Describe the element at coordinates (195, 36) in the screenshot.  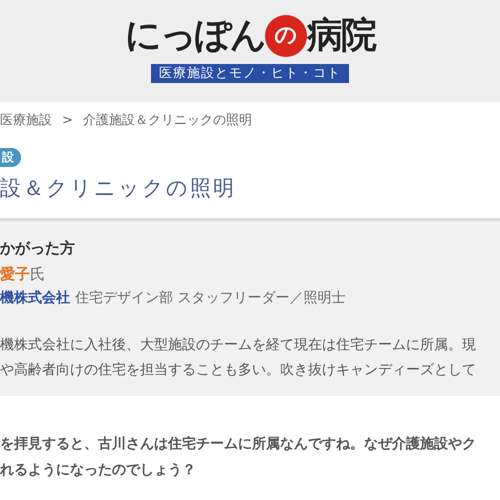
I see `logo-text: にっぽん` at that location.